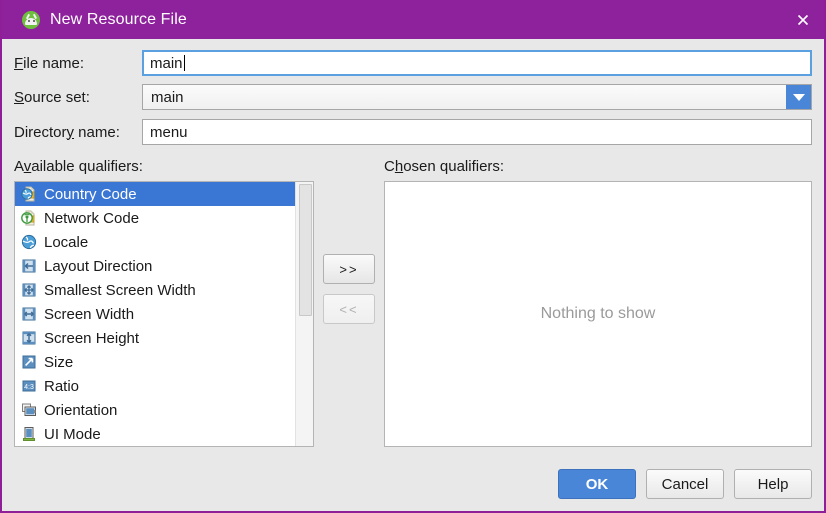 Image resolution: width=826 pixels, height=513 pixels. I want to click on file-name-row: File name: main, so click(413, 63).